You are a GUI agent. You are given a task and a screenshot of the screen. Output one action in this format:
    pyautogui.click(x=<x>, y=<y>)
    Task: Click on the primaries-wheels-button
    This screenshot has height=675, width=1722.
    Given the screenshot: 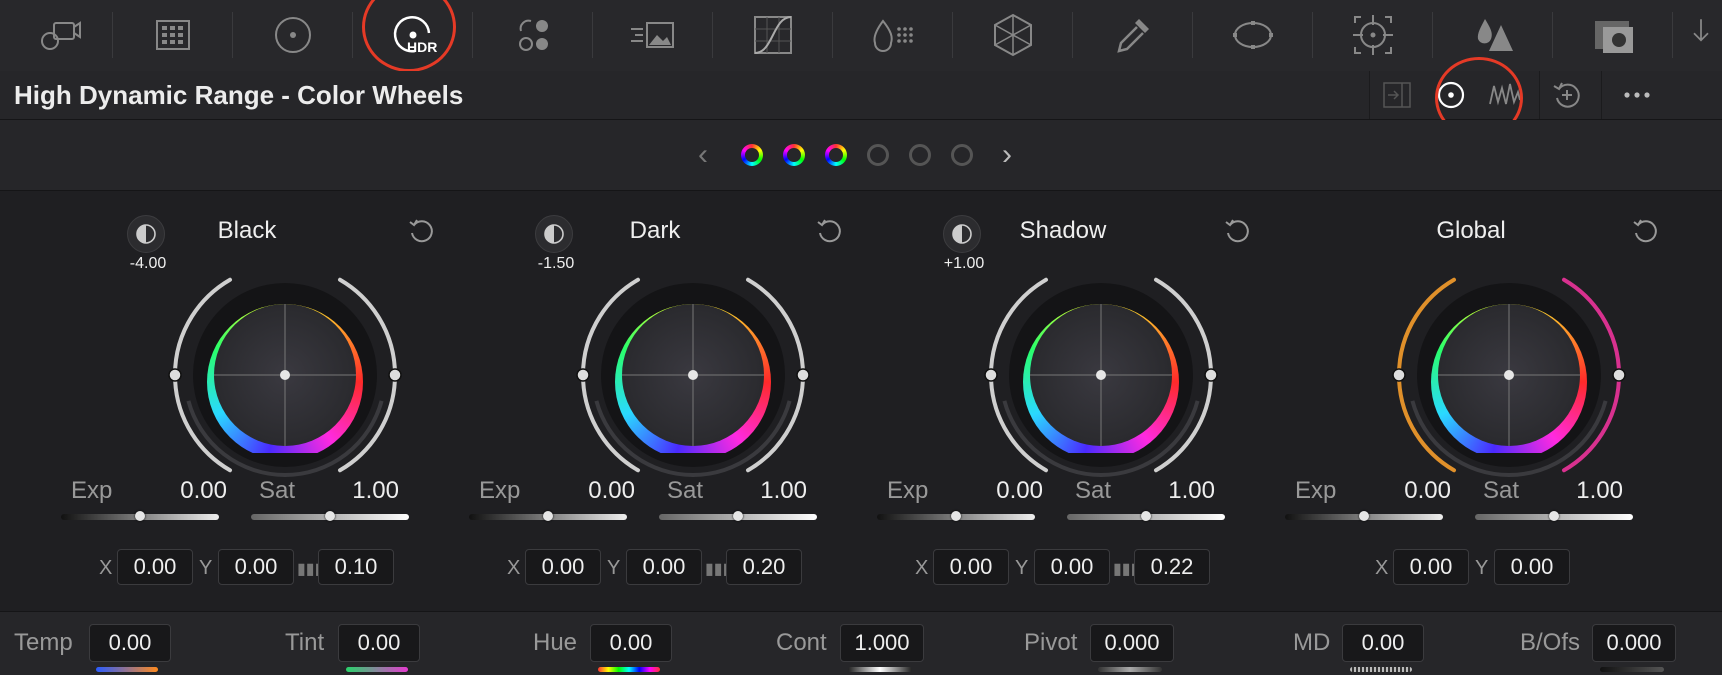 What is the action you would take?
    pyautogui.click(x=293, y=35)
    